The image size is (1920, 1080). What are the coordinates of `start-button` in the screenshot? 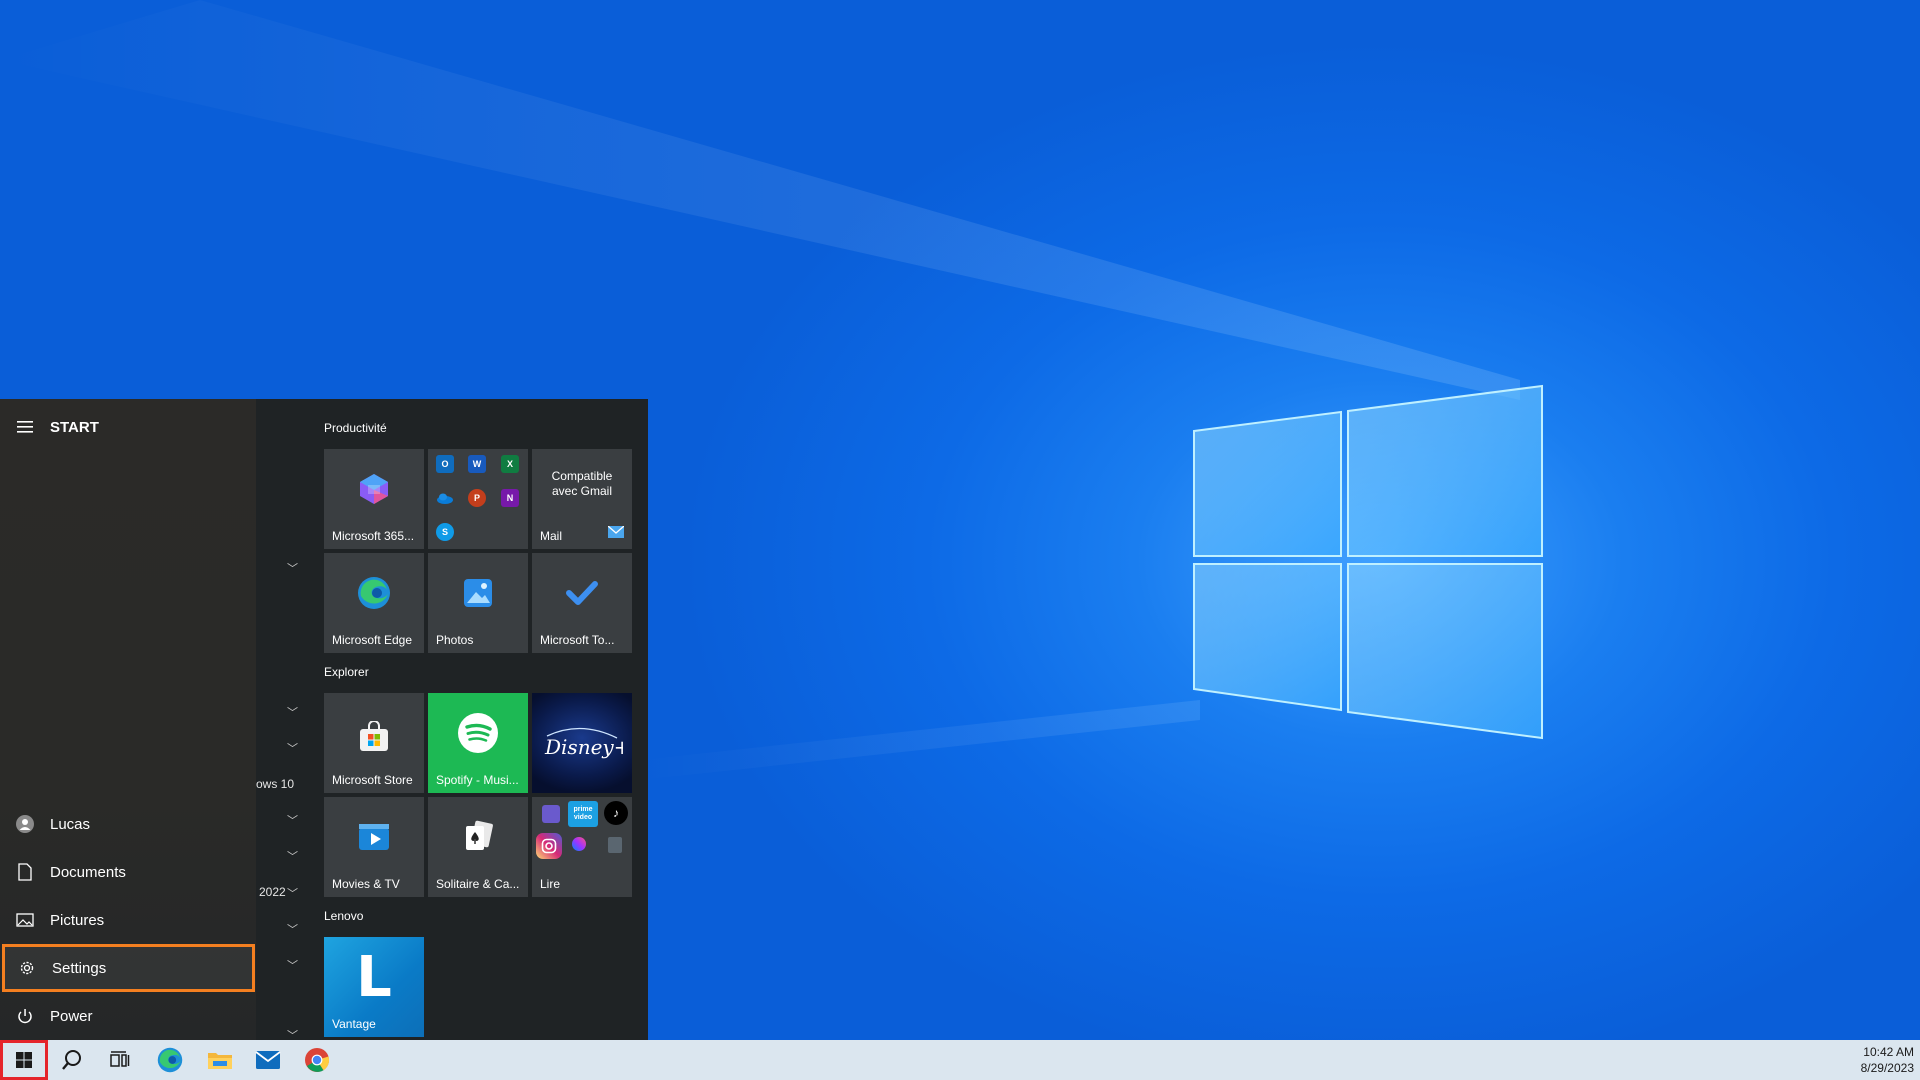 It's located at (24, 1060).